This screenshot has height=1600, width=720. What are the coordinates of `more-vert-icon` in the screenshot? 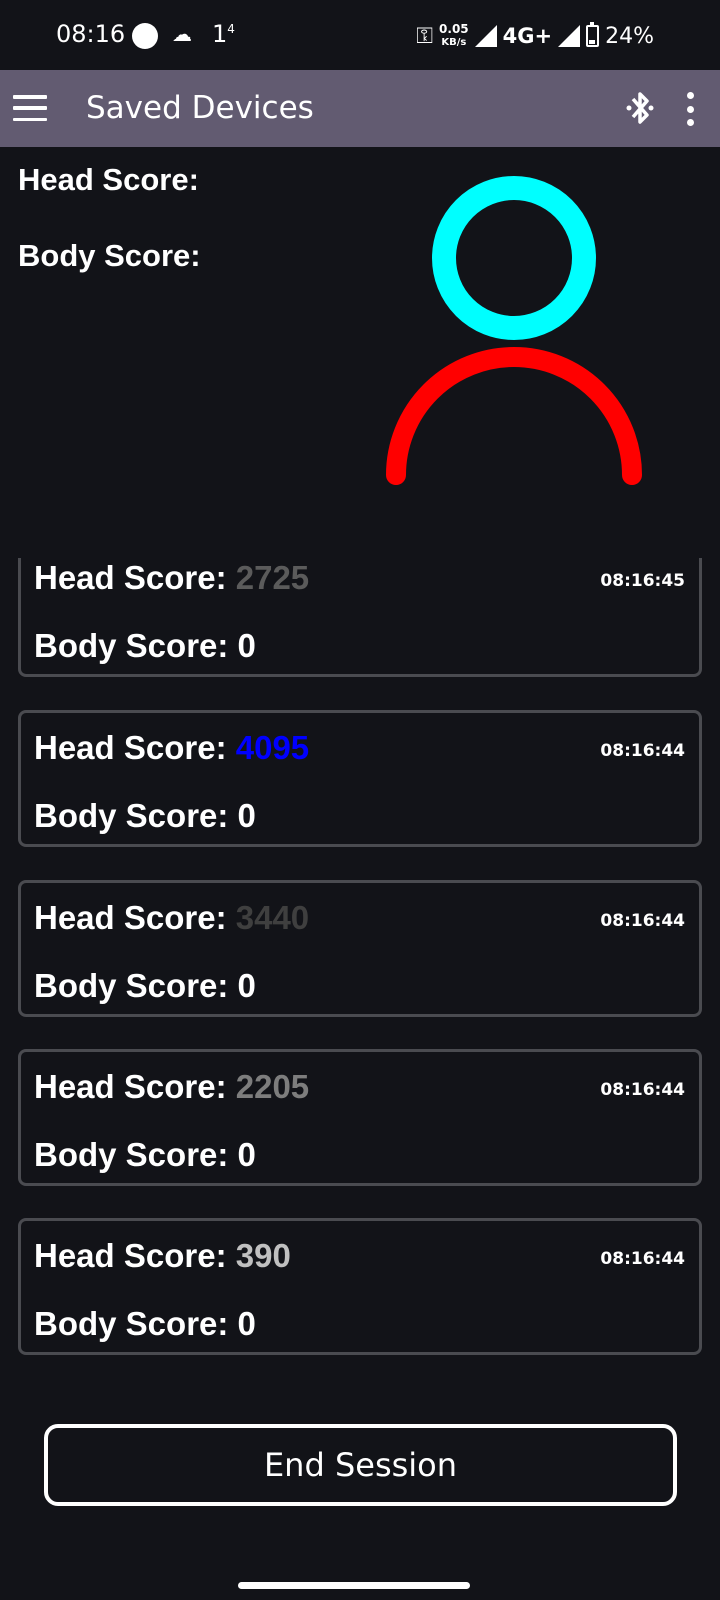 It's located at (690, 109).